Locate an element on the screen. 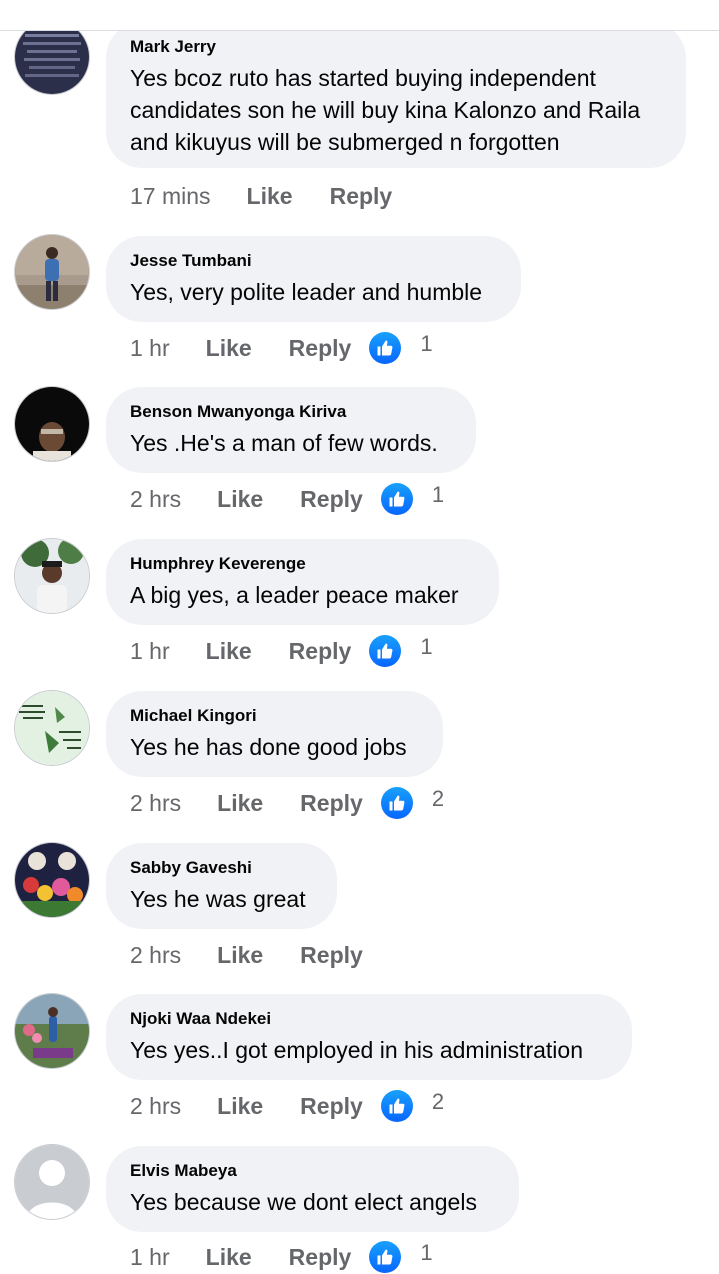  default-avatar-icon is located at coordinates (52, 1182).